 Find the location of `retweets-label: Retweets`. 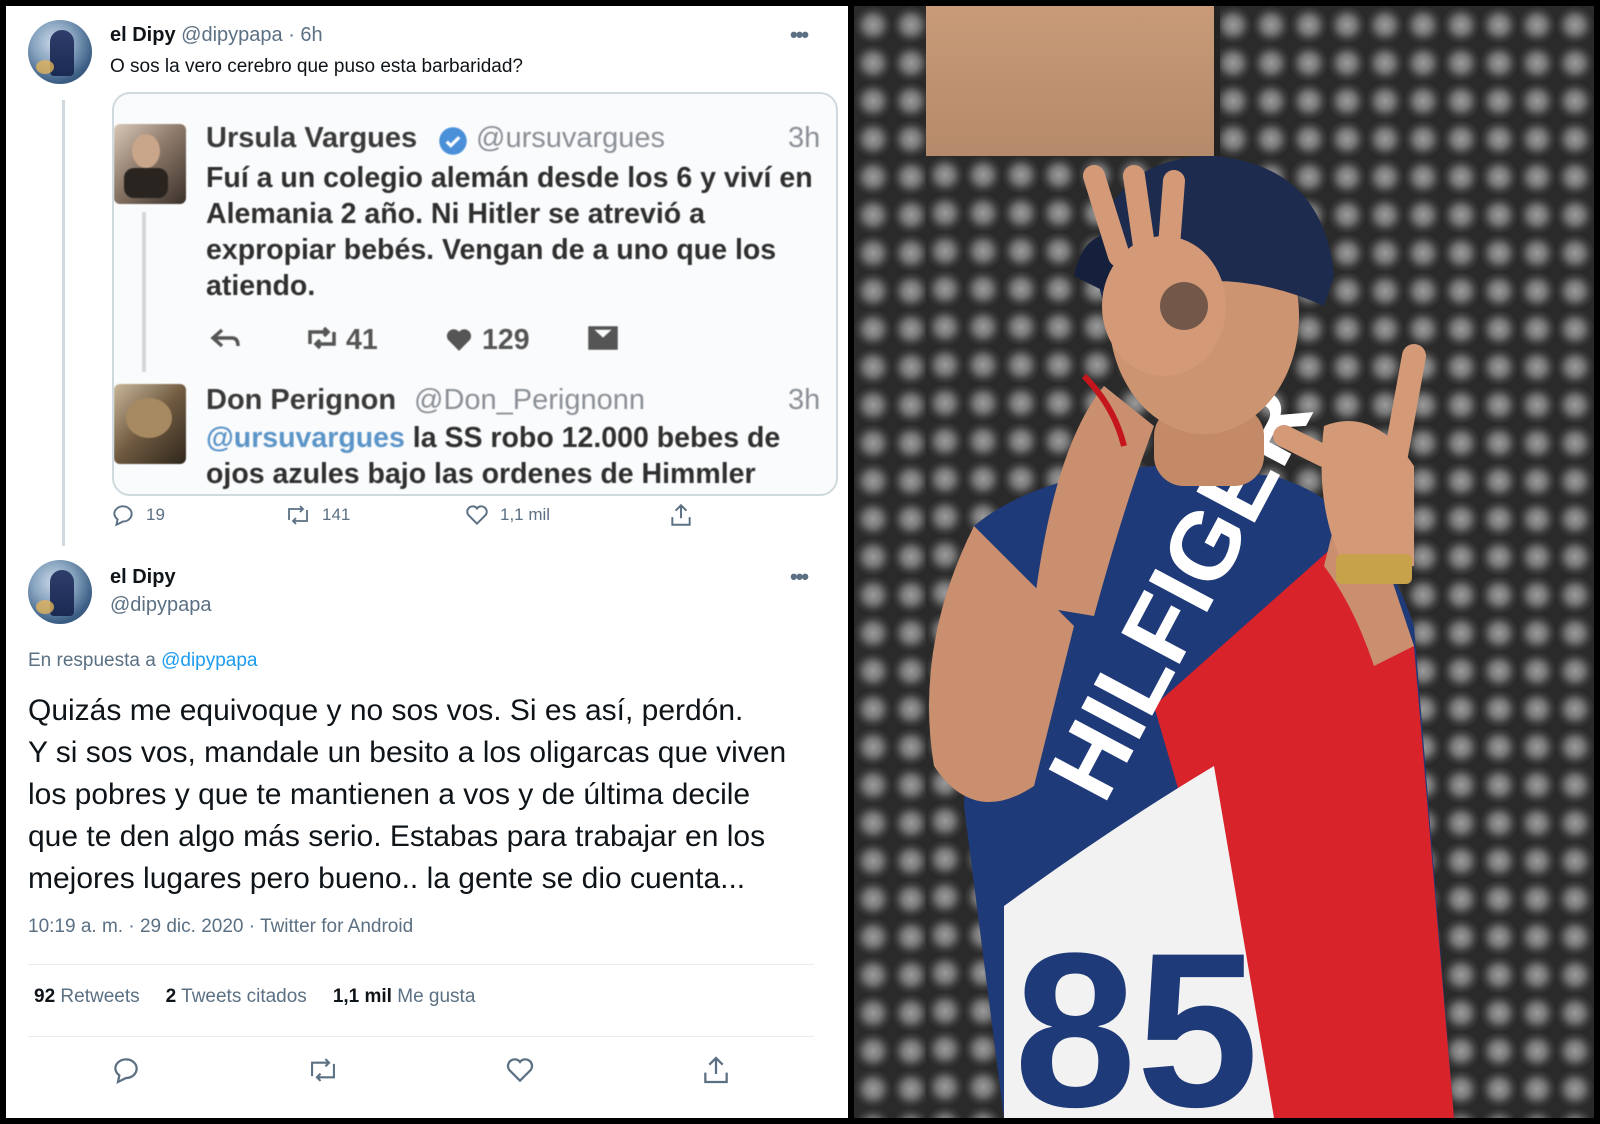

retweets-label: Retweets is located at coordinates (100, 996).